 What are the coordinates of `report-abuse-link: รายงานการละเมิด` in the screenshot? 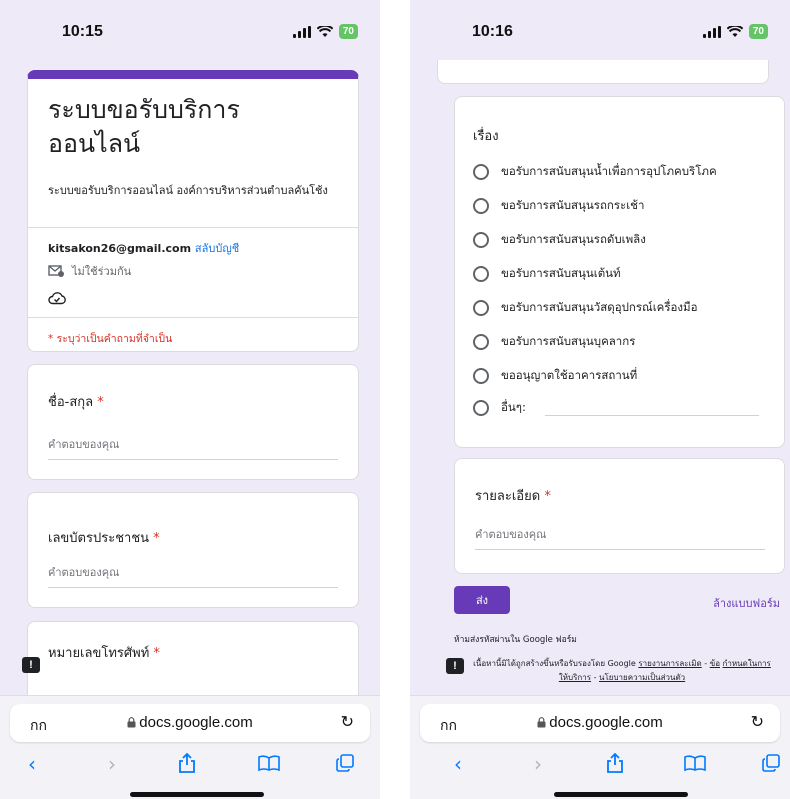 It's located at (669, 663).